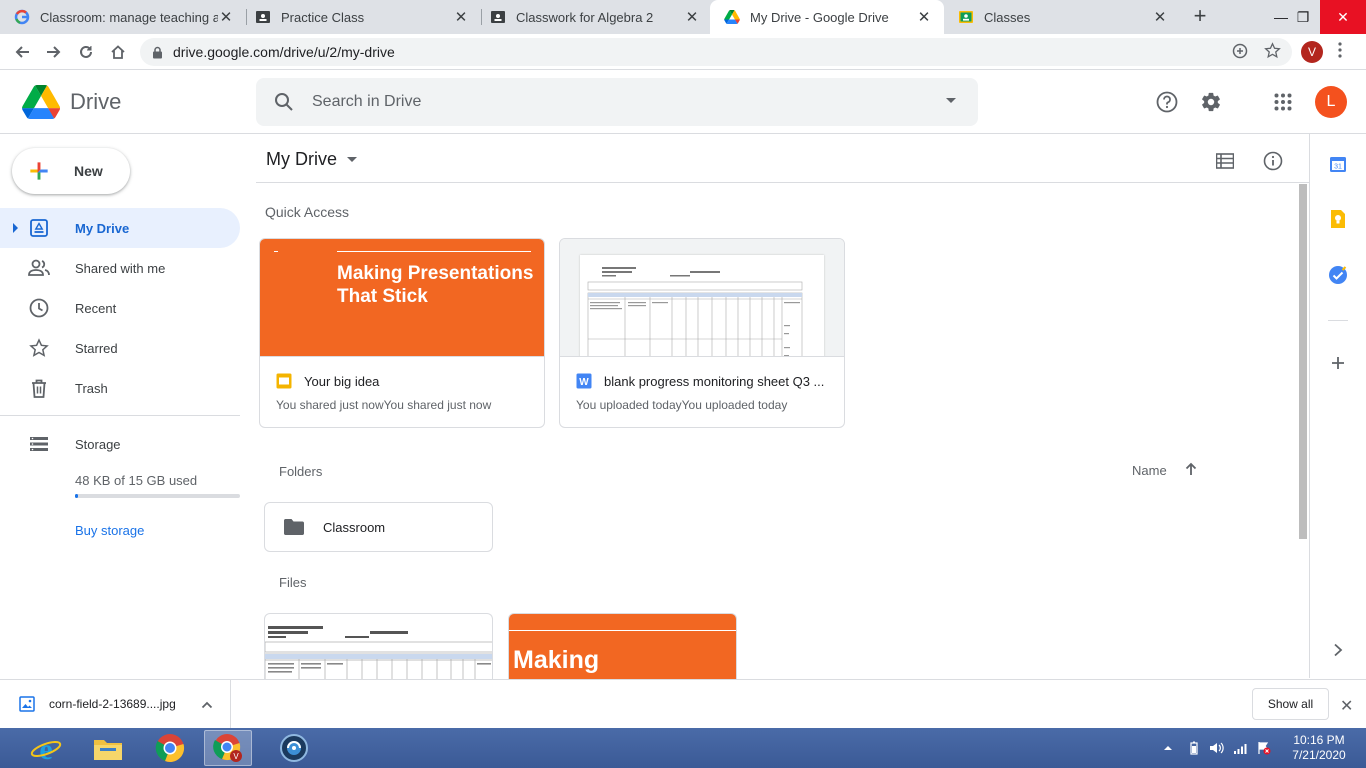 Image resolution: width=1366 pixels, height=768 pixels. Describe the element at coordinates (284, 52) in the screenshot. I see `url-text: drive.google.com/drive/u/2/my-drive` at that location.